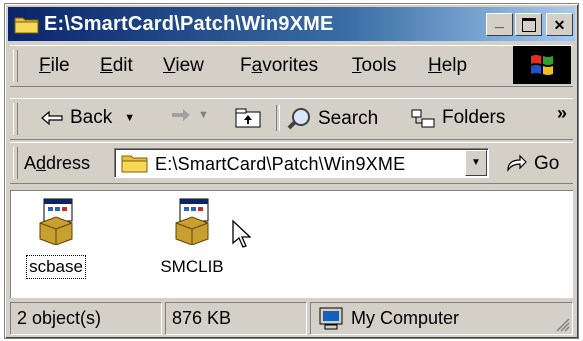  I want to click on address-label-pre: A, so click(30, 163).